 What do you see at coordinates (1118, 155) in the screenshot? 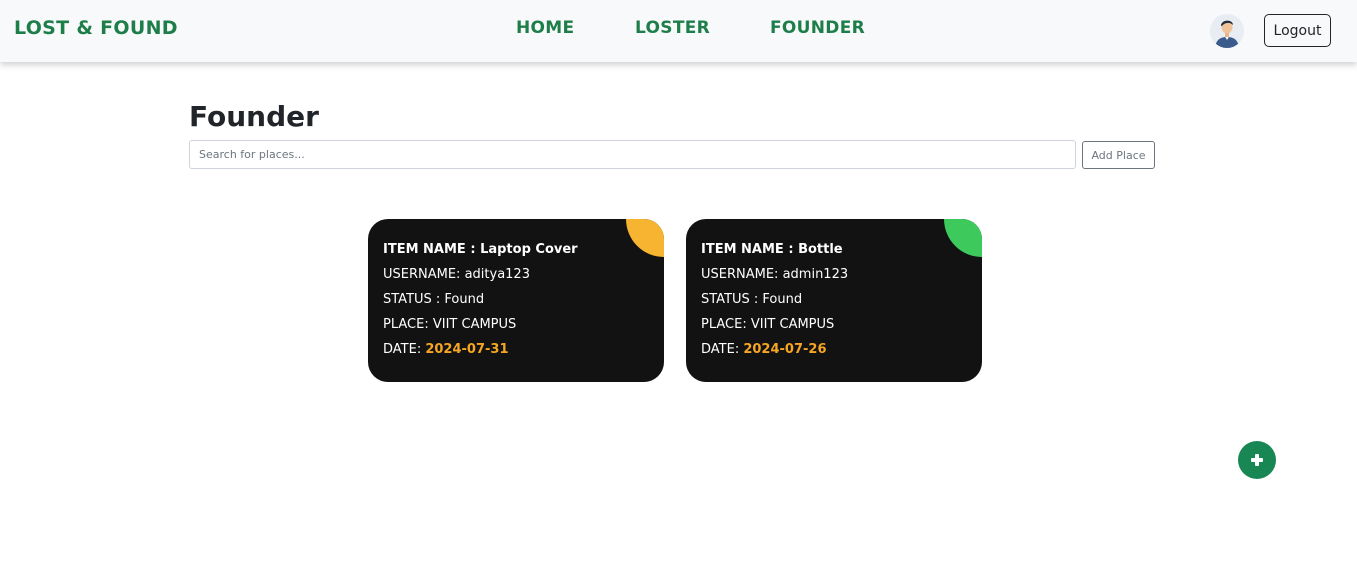
I see `add-place-button: Add Place` at bounding box center [1118, 155].